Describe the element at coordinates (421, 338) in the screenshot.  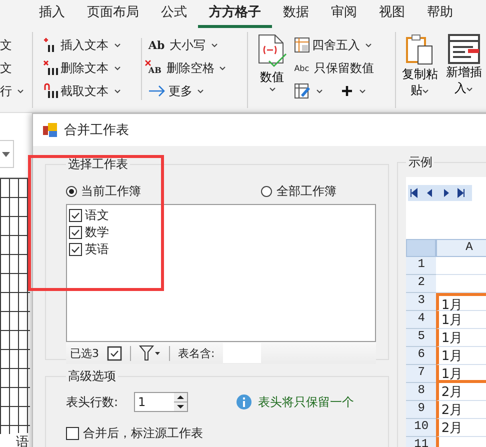
I see `row-number: 5` at that location.